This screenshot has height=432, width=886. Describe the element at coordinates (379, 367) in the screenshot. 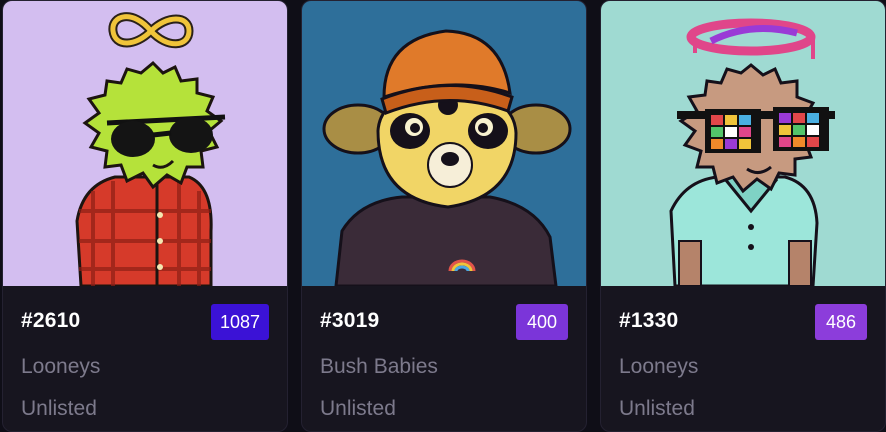

I see `collection-name: Bush Babies` at that location.